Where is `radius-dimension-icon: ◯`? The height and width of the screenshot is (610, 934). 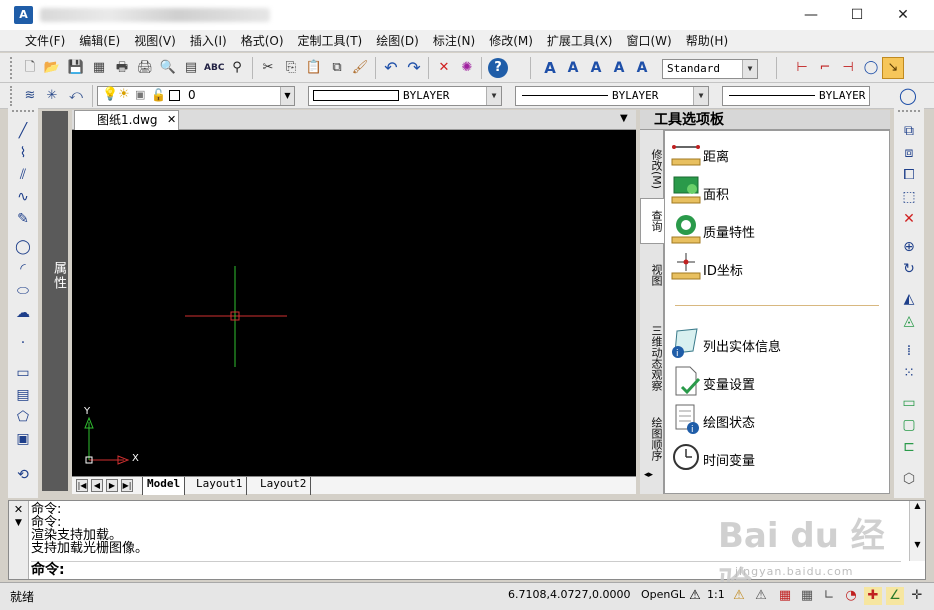
radius-dimension-icon: ◯ is located at coordinates (871, 68).